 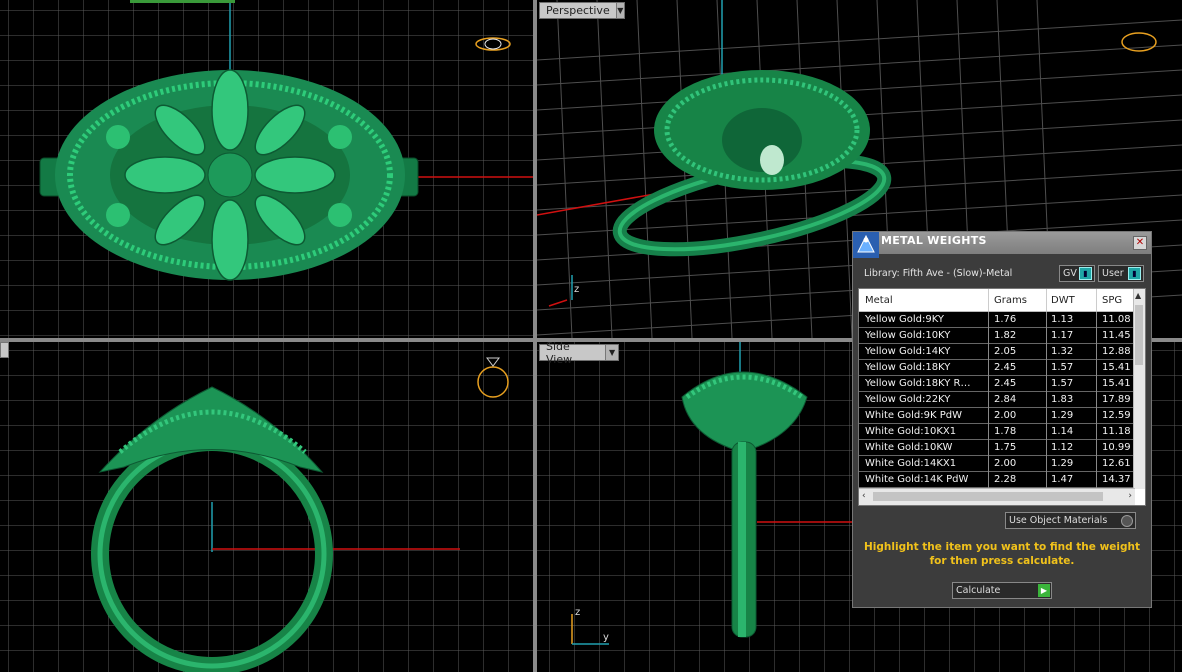 I want to click on table-row: White Gold:10KX1 1.78 1.14 11.18, so click(x=997, y=432).